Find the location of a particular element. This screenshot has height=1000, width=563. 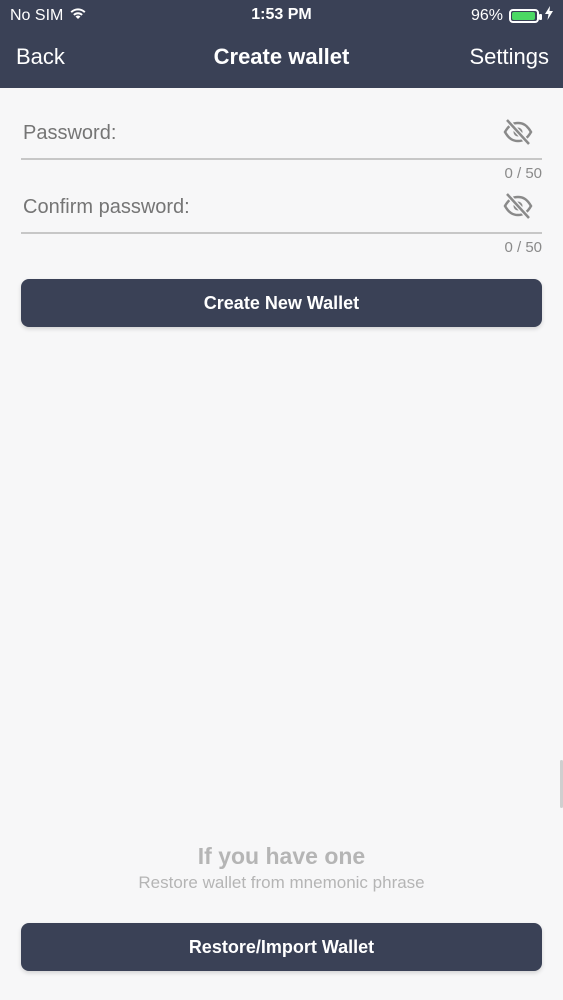

battery-percent: 96% is located at coordinates (486, 15).